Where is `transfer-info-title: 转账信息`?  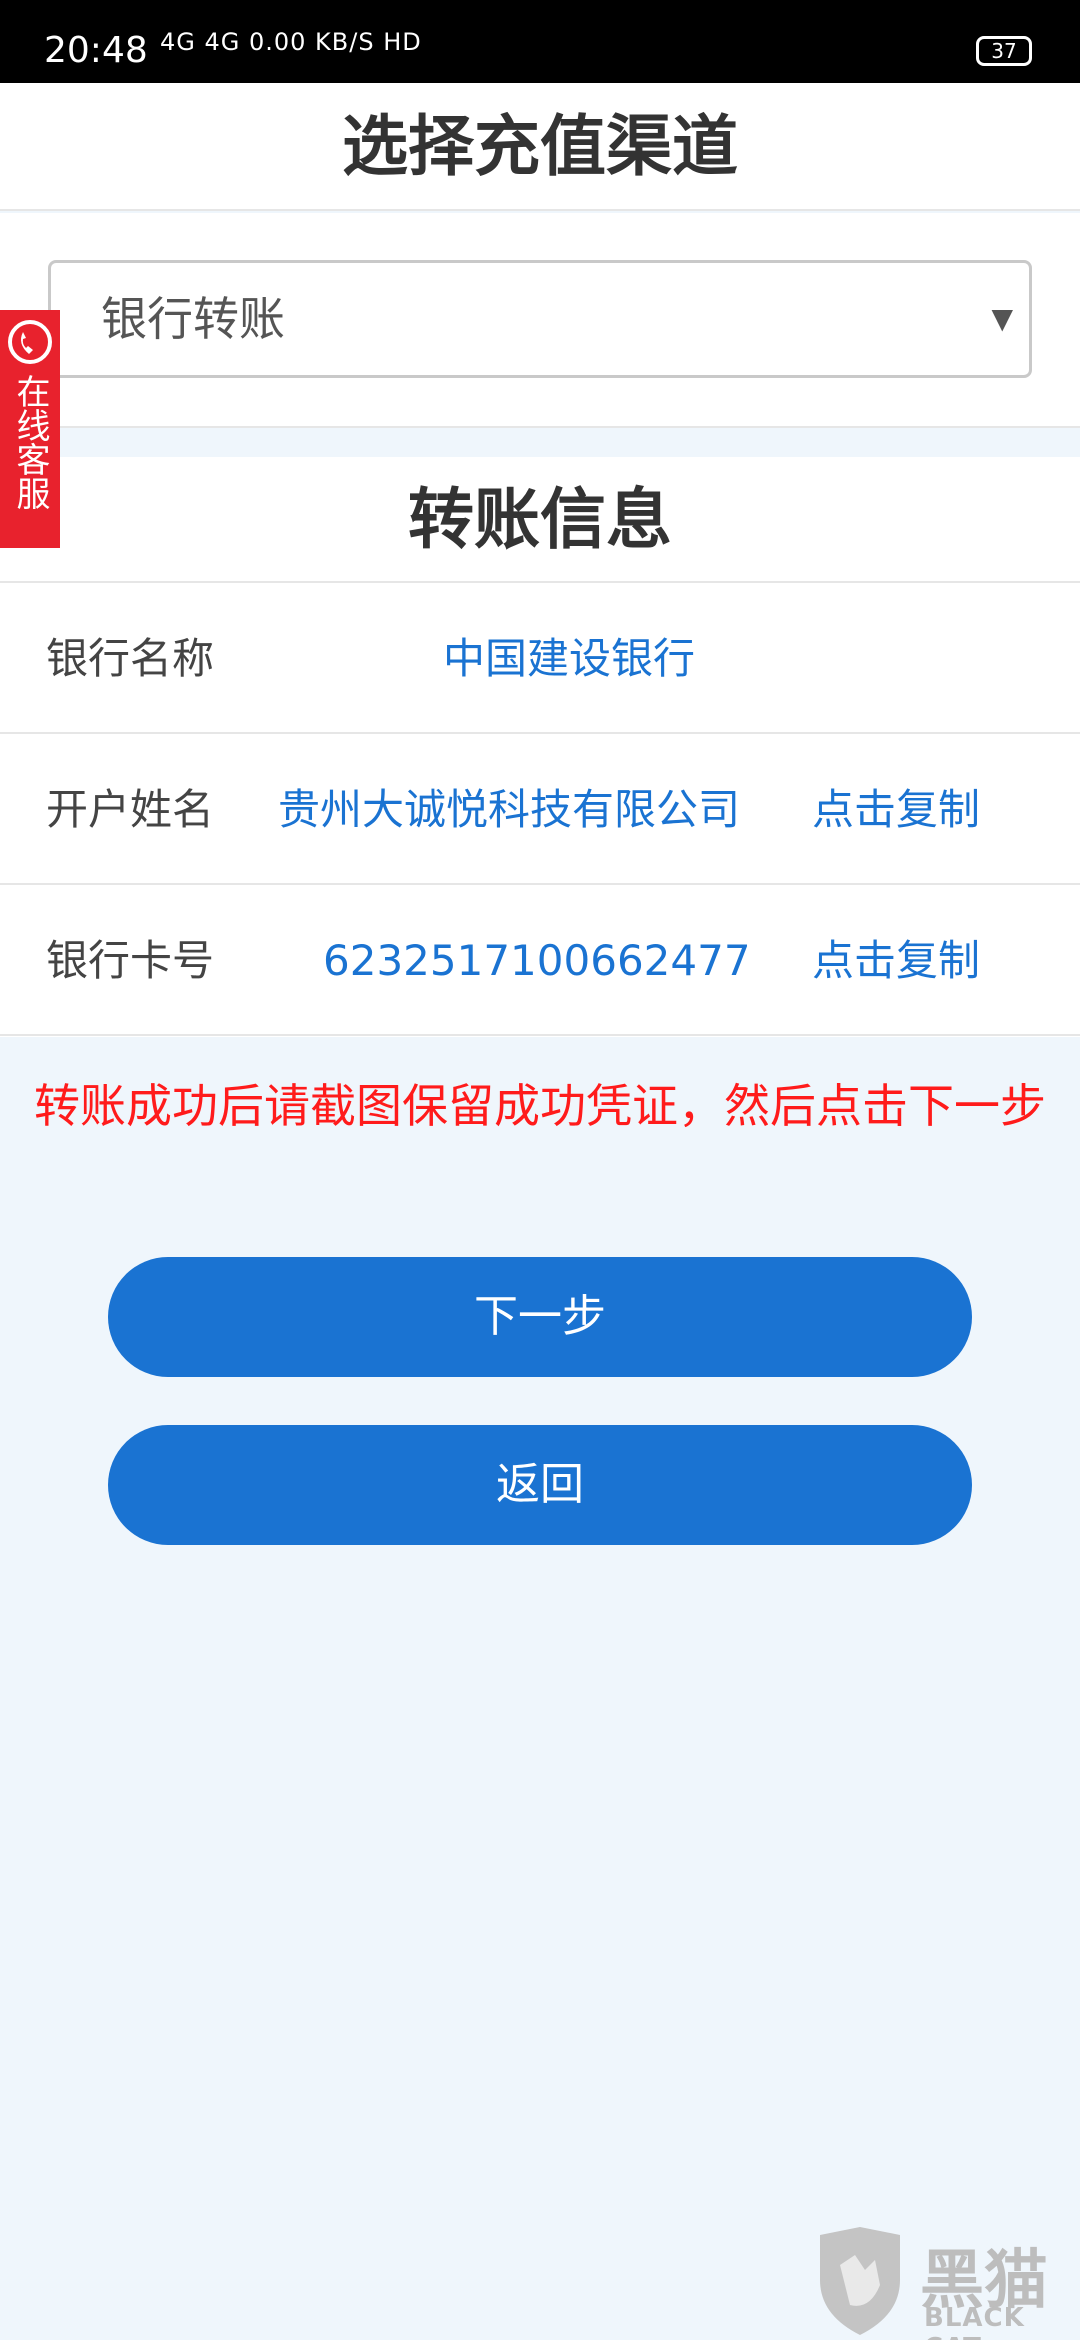
transfer-info-title: 转账信息 is located at coordinates (540, 520).